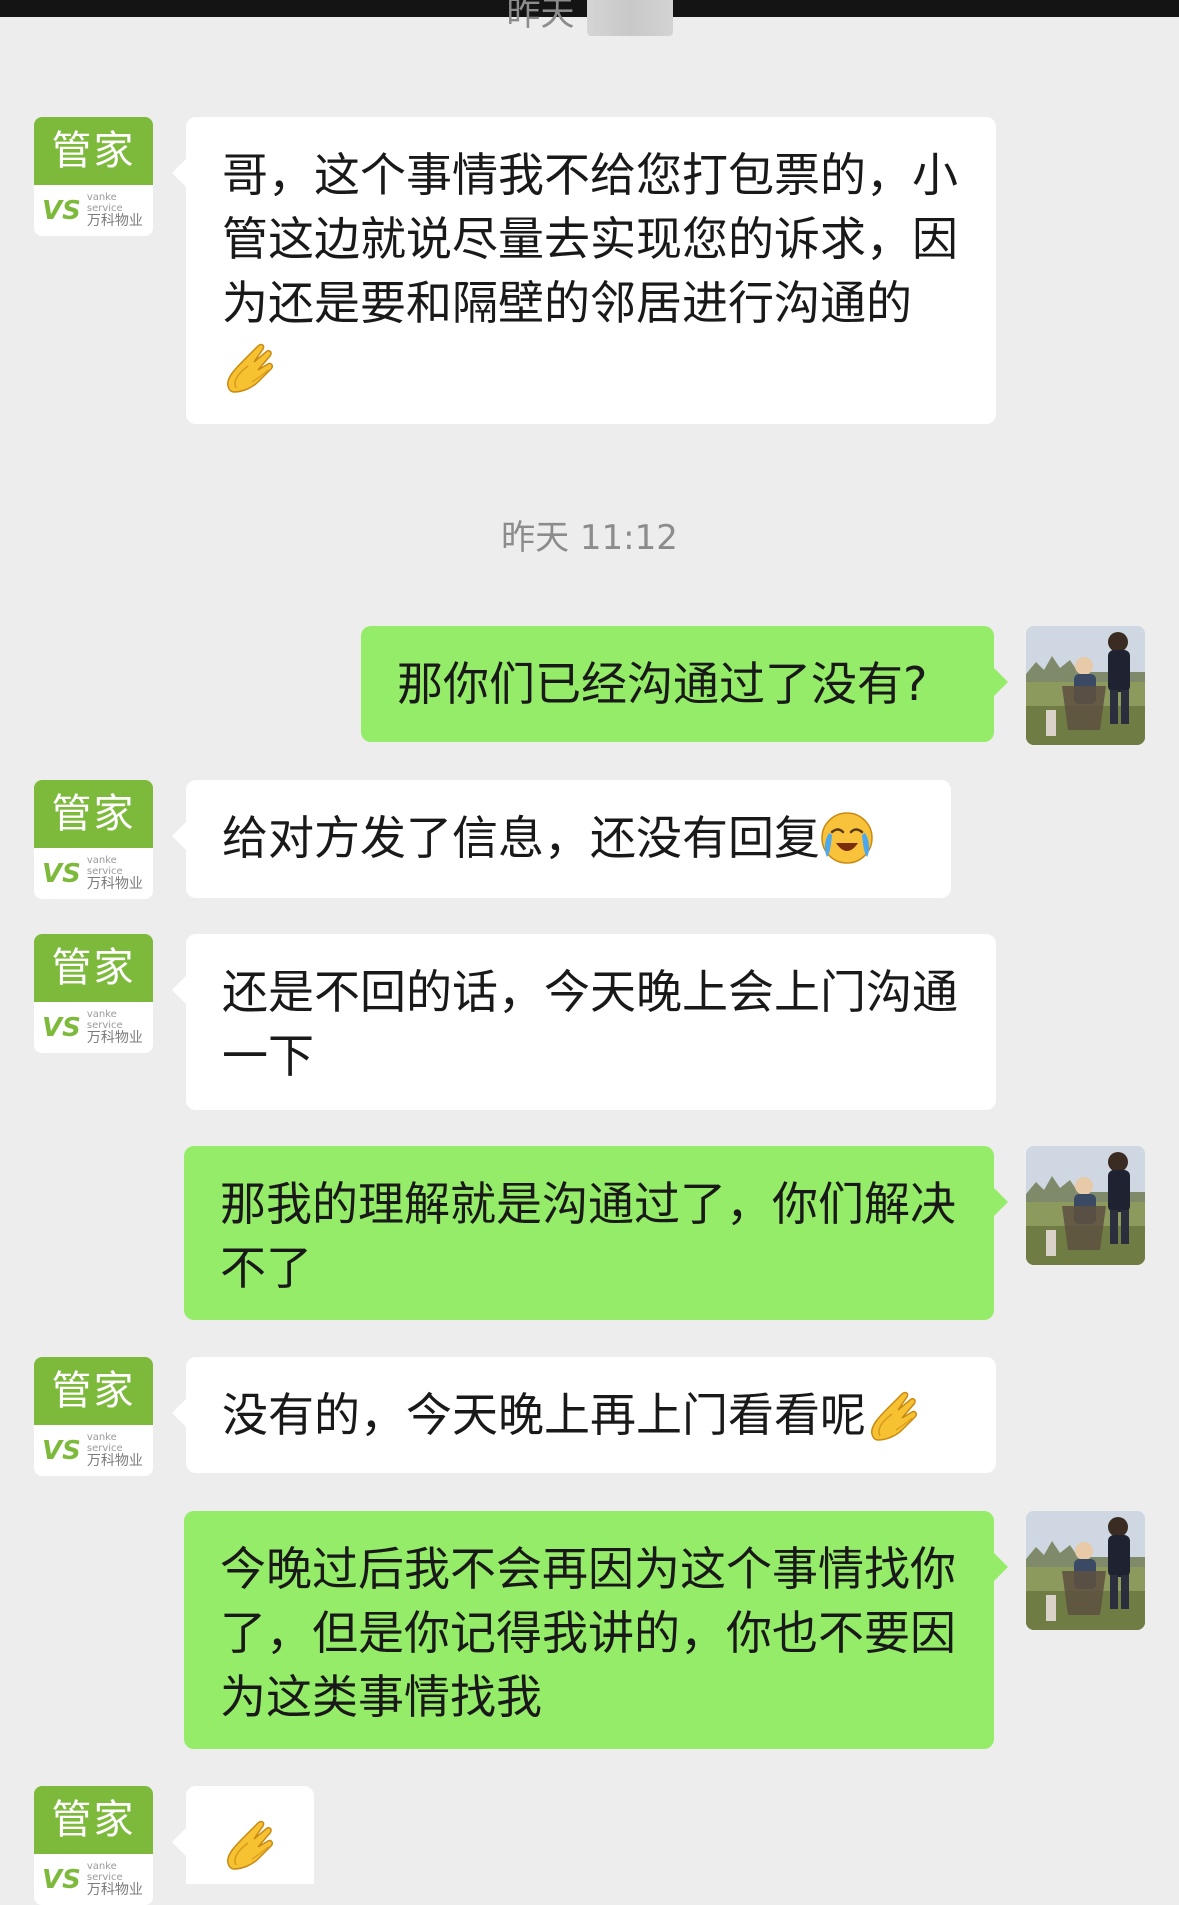  What do you see at coordinates (588, 1236) in the screenshot?
I see `message-text: 那我的理解就是沟通过了，你们解决不了` at bounding box center [588, 1236].